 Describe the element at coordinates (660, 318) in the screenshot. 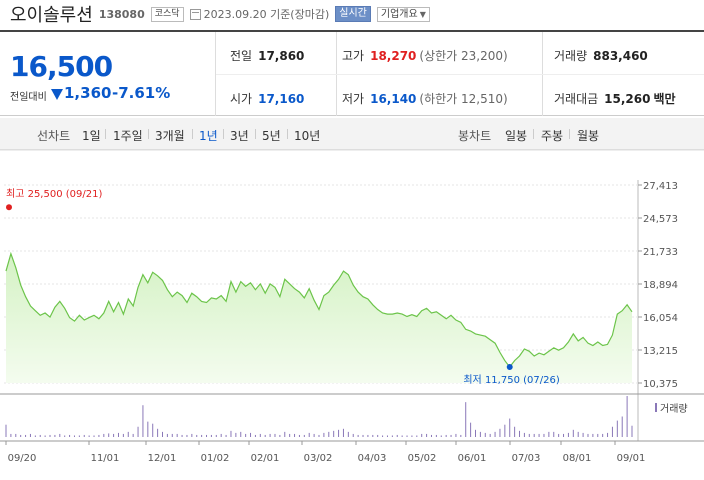

I see `y-tick-label: 16,054` at that location.